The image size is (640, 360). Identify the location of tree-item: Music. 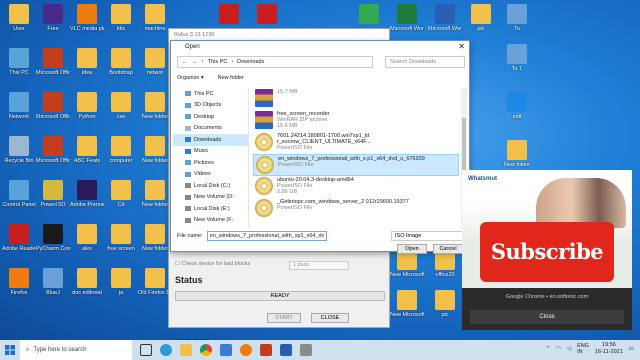
(210, 152).